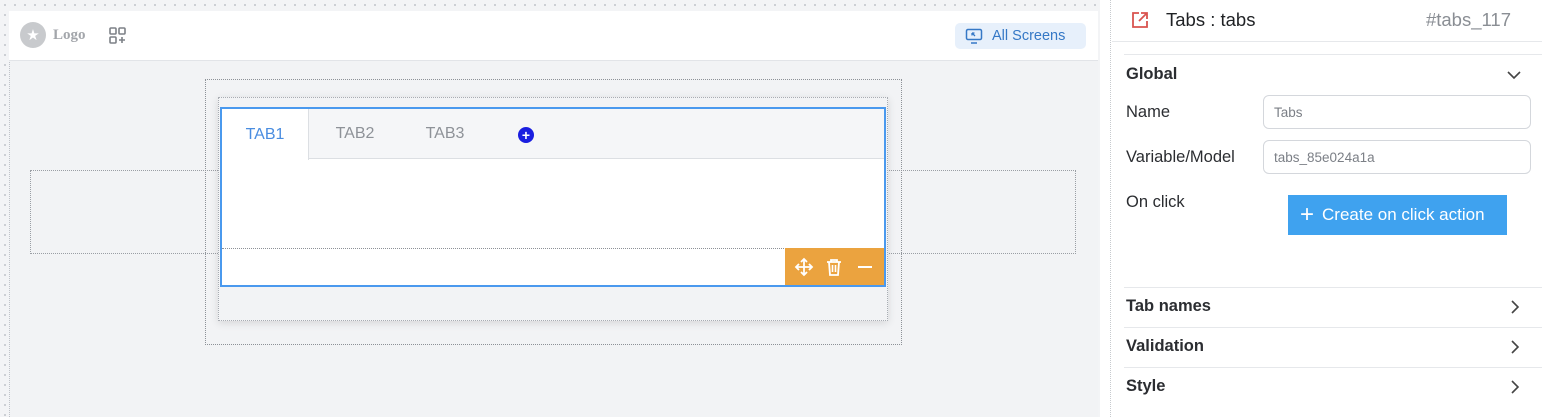 The image size is (1542, 417). What do you see at coordinates (1155, 202) in the screenshot?
I see `onclick-label: On click` at bounding box center [1155, 202].